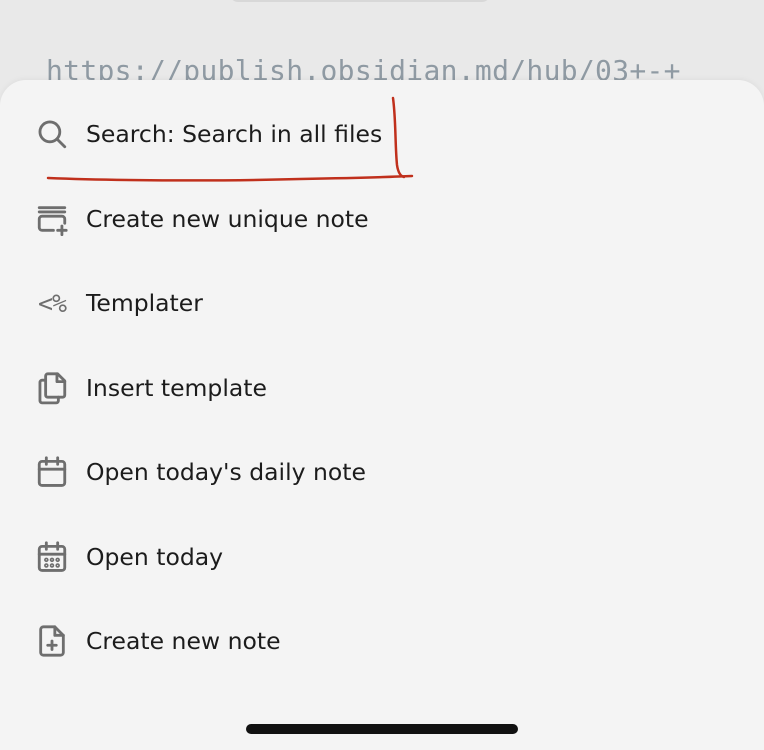  I want to click on unique-note-icon, so click(52, 219).